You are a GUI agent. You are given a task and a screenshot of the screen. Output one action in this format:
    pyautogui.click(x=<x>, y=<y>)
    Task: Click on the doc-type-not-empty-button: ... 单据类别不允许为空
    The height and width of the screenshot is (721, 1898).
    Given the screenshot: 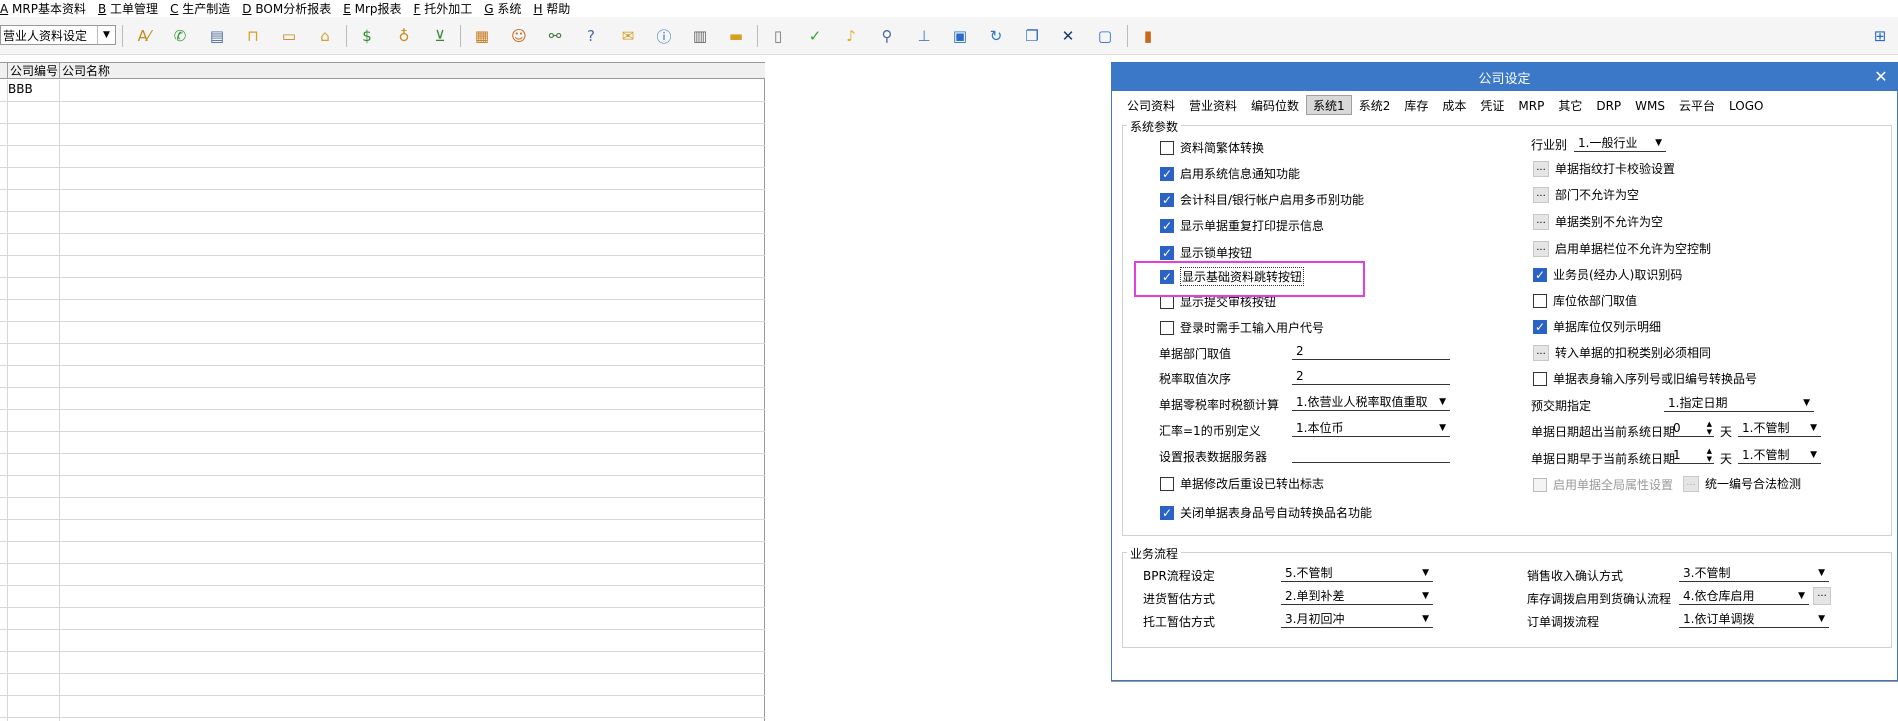 What is the action you would take?
    pyautogui.click(x=1598, y=221)
    